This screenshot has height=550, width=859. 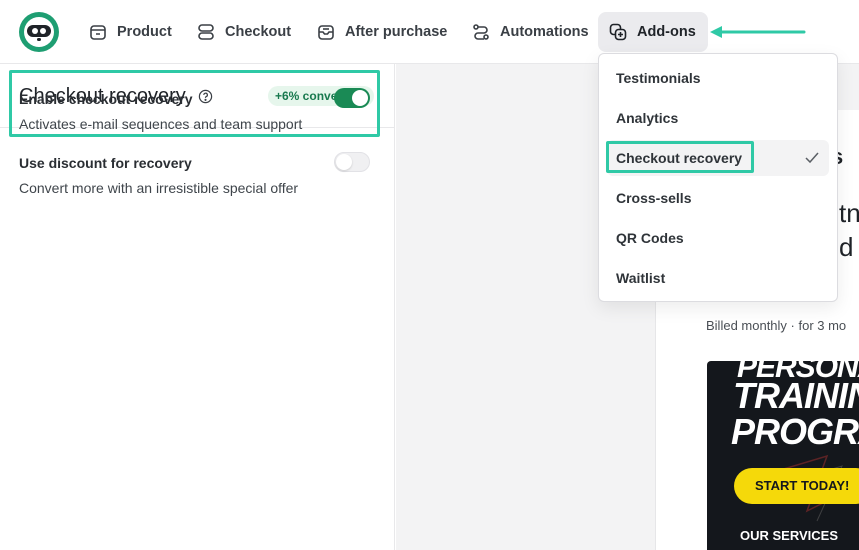 I want to click on check-icon, so click(x=812, y=158).